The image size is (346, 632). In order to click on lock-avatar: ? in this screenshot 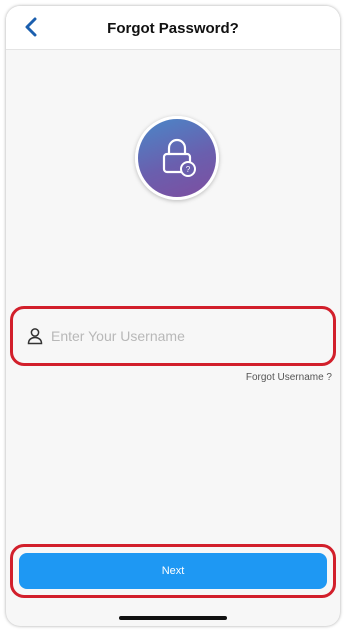, I will do `click(177, 158)`.